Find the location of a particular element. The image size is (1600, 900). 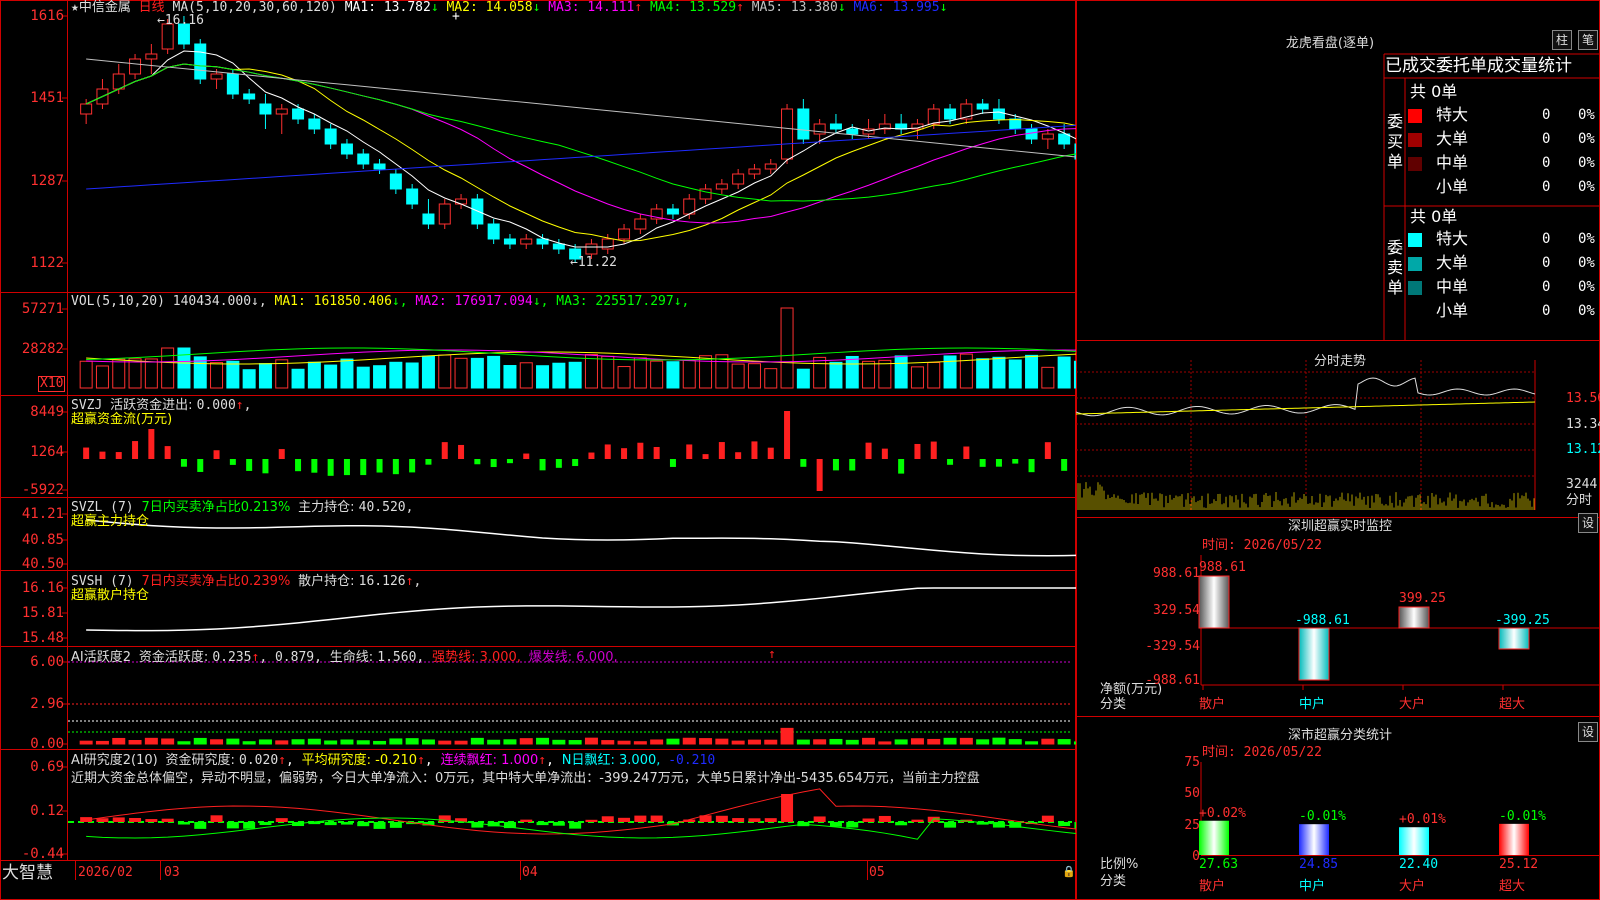

svsh-suffix: , is located at coordinates (417, 581).